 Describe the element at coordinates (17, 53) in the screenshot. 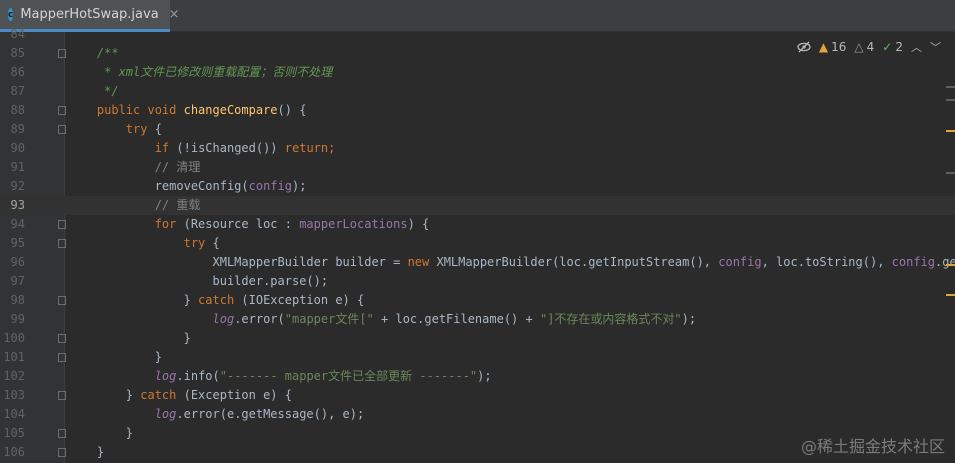

I see `line-number: 85` at that location.